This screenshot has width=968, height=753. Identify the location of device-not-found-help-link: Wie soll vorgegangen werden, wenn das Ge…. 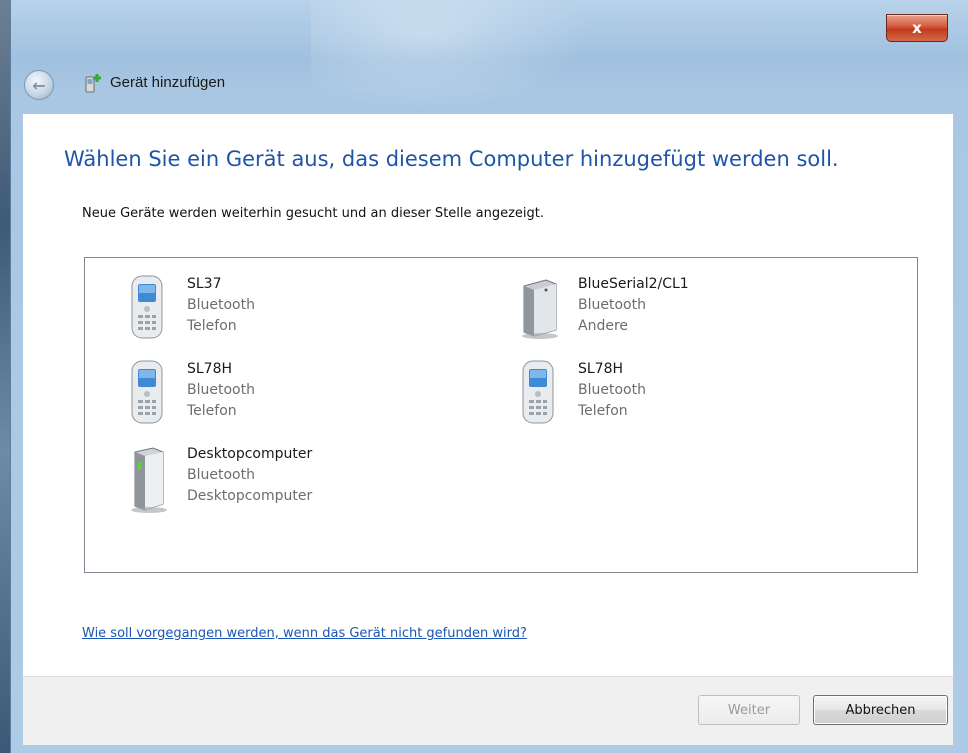
(304, 633).